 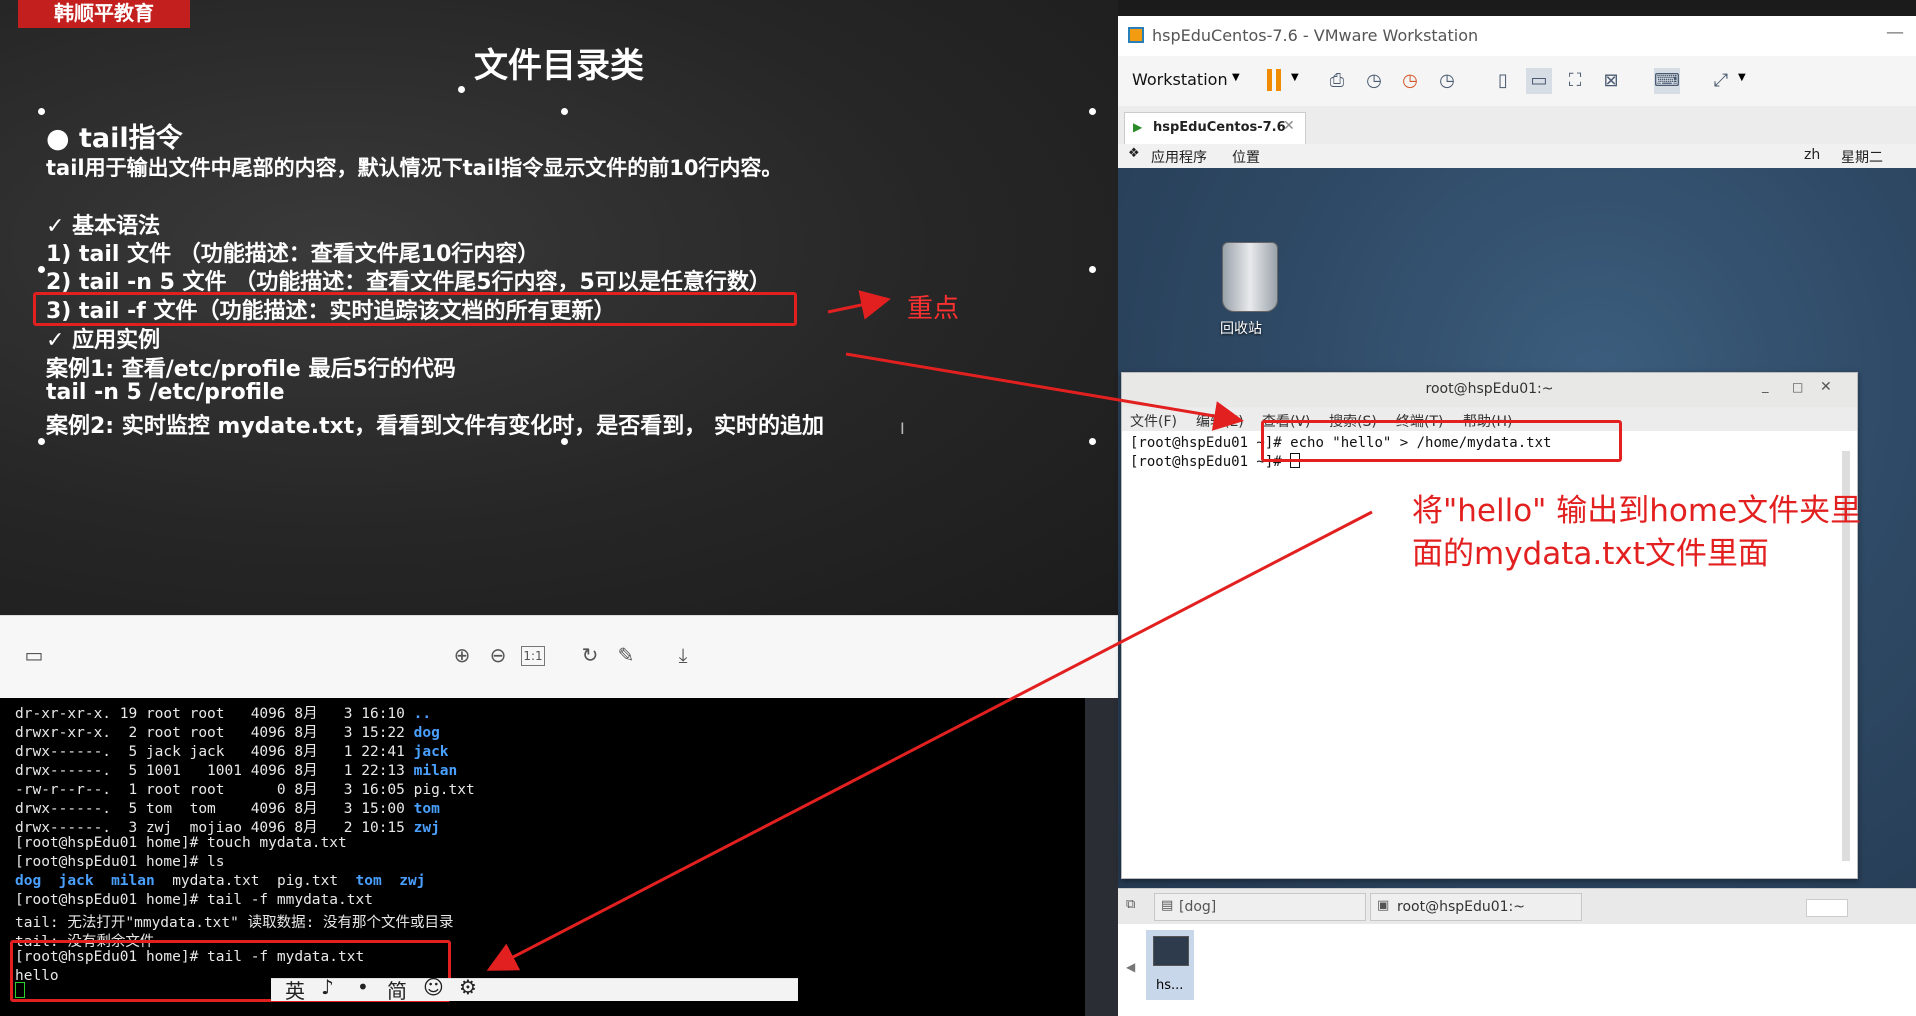 What do you see at coordinates (1044, 391) in the screenshot?
I see `arrow-to-guest-terminal` at bounding box center [1044, 391].